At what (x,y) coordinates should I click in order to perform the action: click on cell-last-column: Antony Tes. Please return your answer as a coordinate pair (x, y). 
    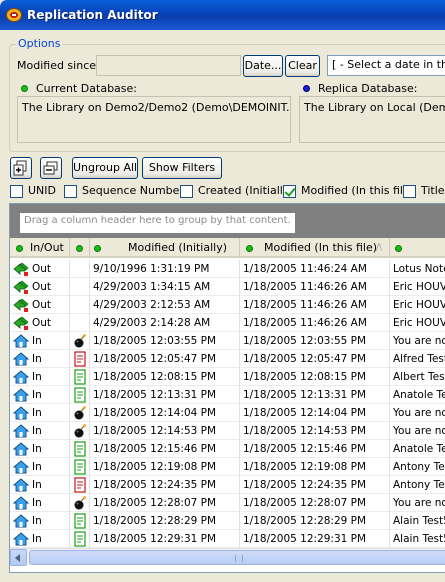
    Looking at the image, I should click on (417, 467).